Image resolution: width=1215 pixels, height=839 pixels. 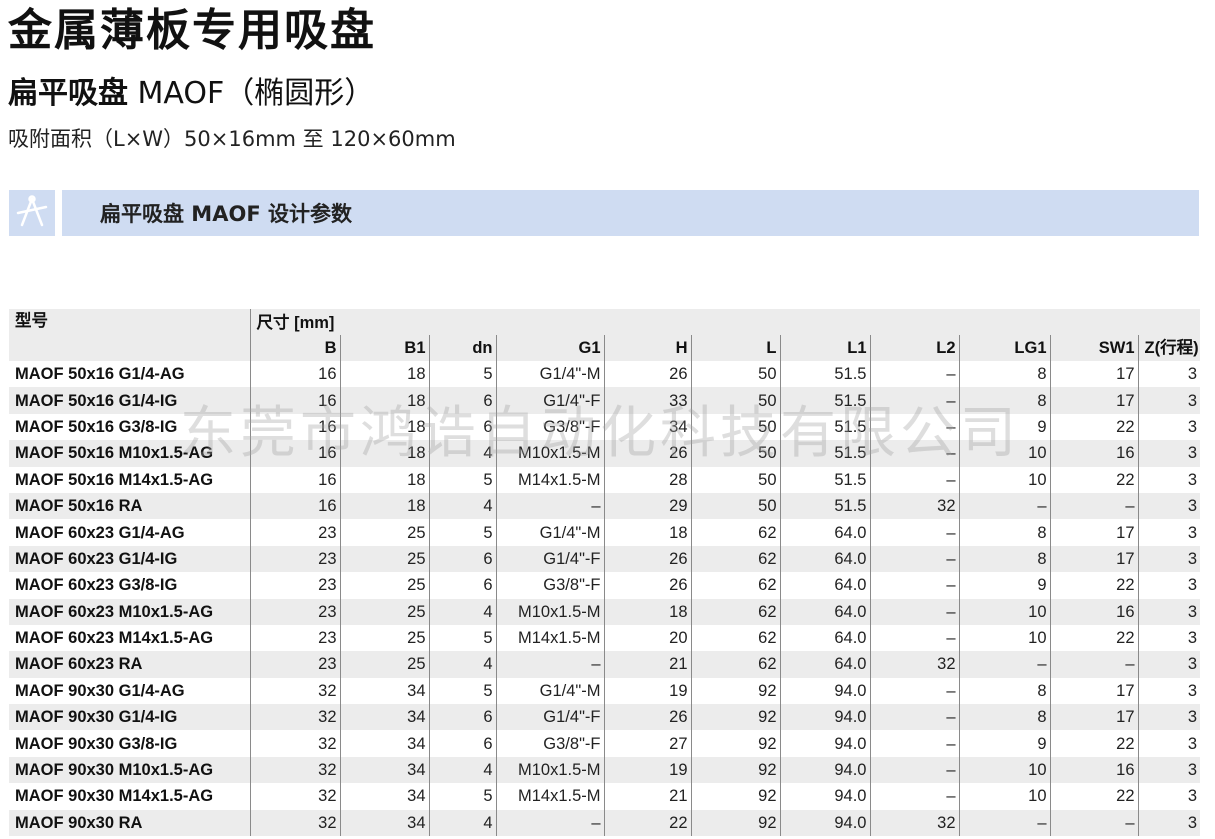 I want to click on table-cell: G1/4"-F, so click(x=550, y=400).